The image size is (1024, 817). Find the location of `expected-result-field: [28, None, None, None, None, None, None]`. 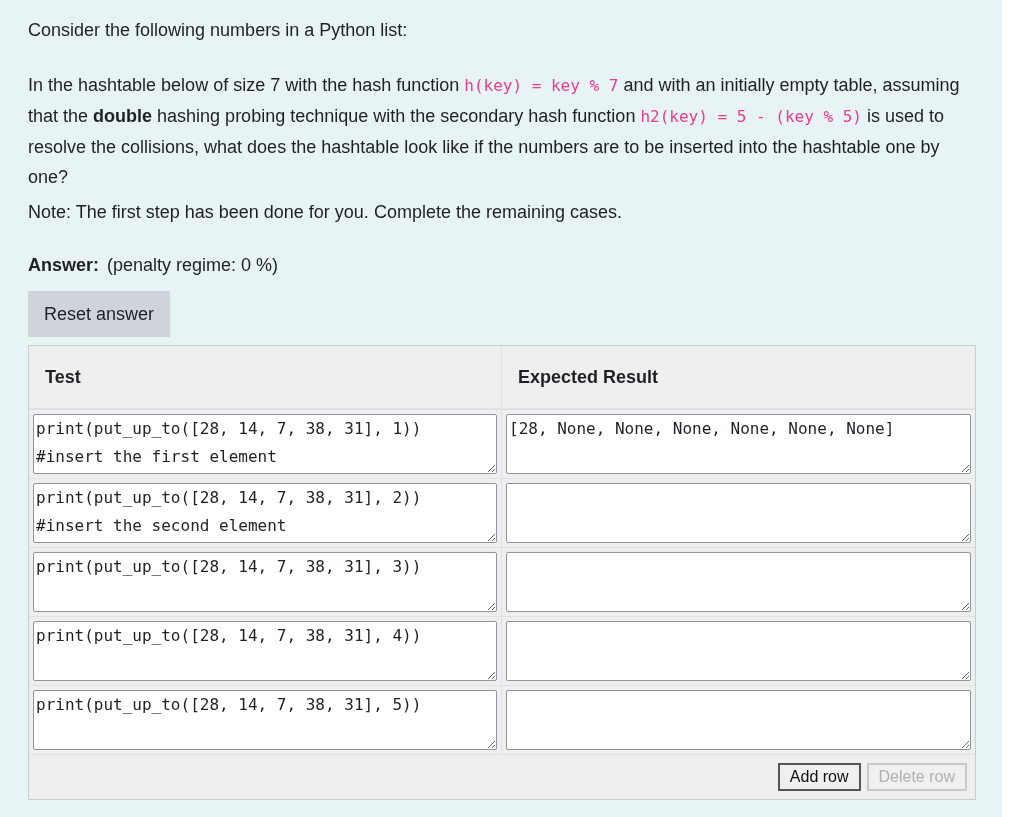

expected-result-field: [28, None, None, None, None, None, None] is located at coordinates (738, 444).